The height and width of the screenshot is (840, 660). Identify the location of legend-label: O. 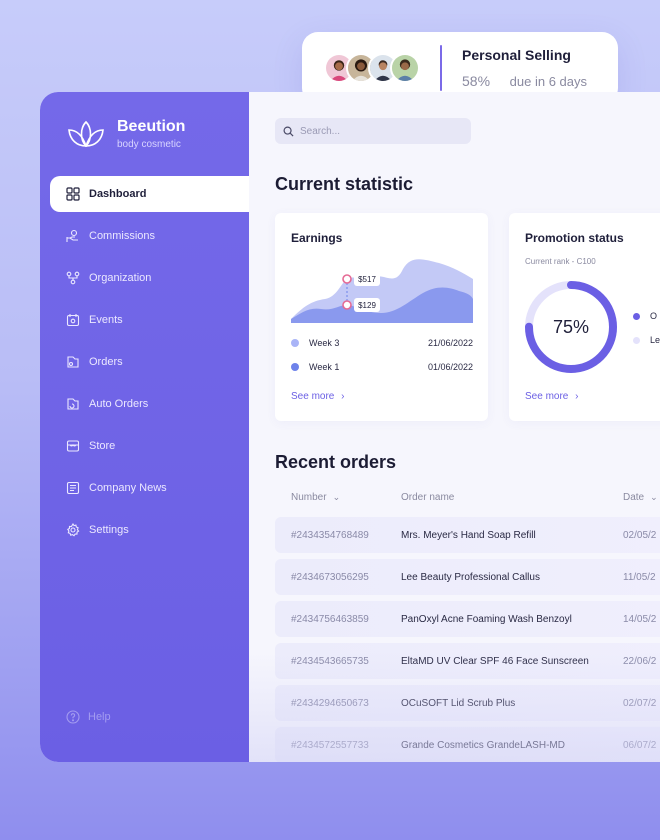
(654, 316).